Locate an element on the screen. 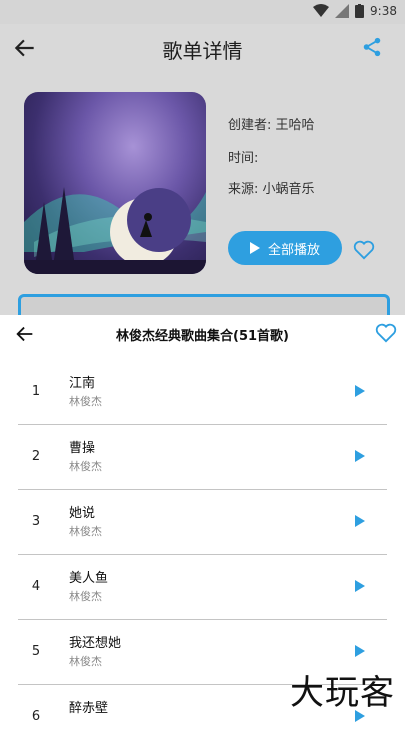  sheet-title: 林俊杰经典歌曲集合(51首歌) is located at coordinates (202, 336).